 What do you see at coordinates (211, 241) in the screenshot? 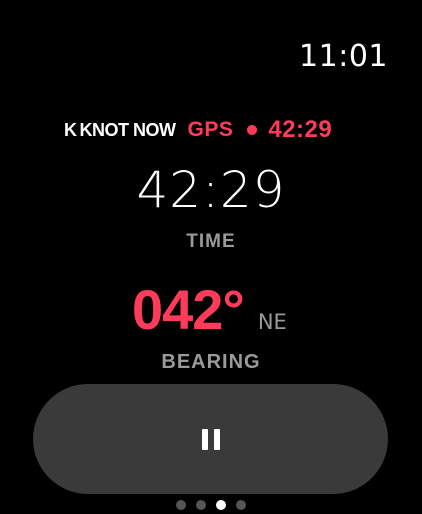
I see `time-label: TIME` at bounding box center [211, 241].